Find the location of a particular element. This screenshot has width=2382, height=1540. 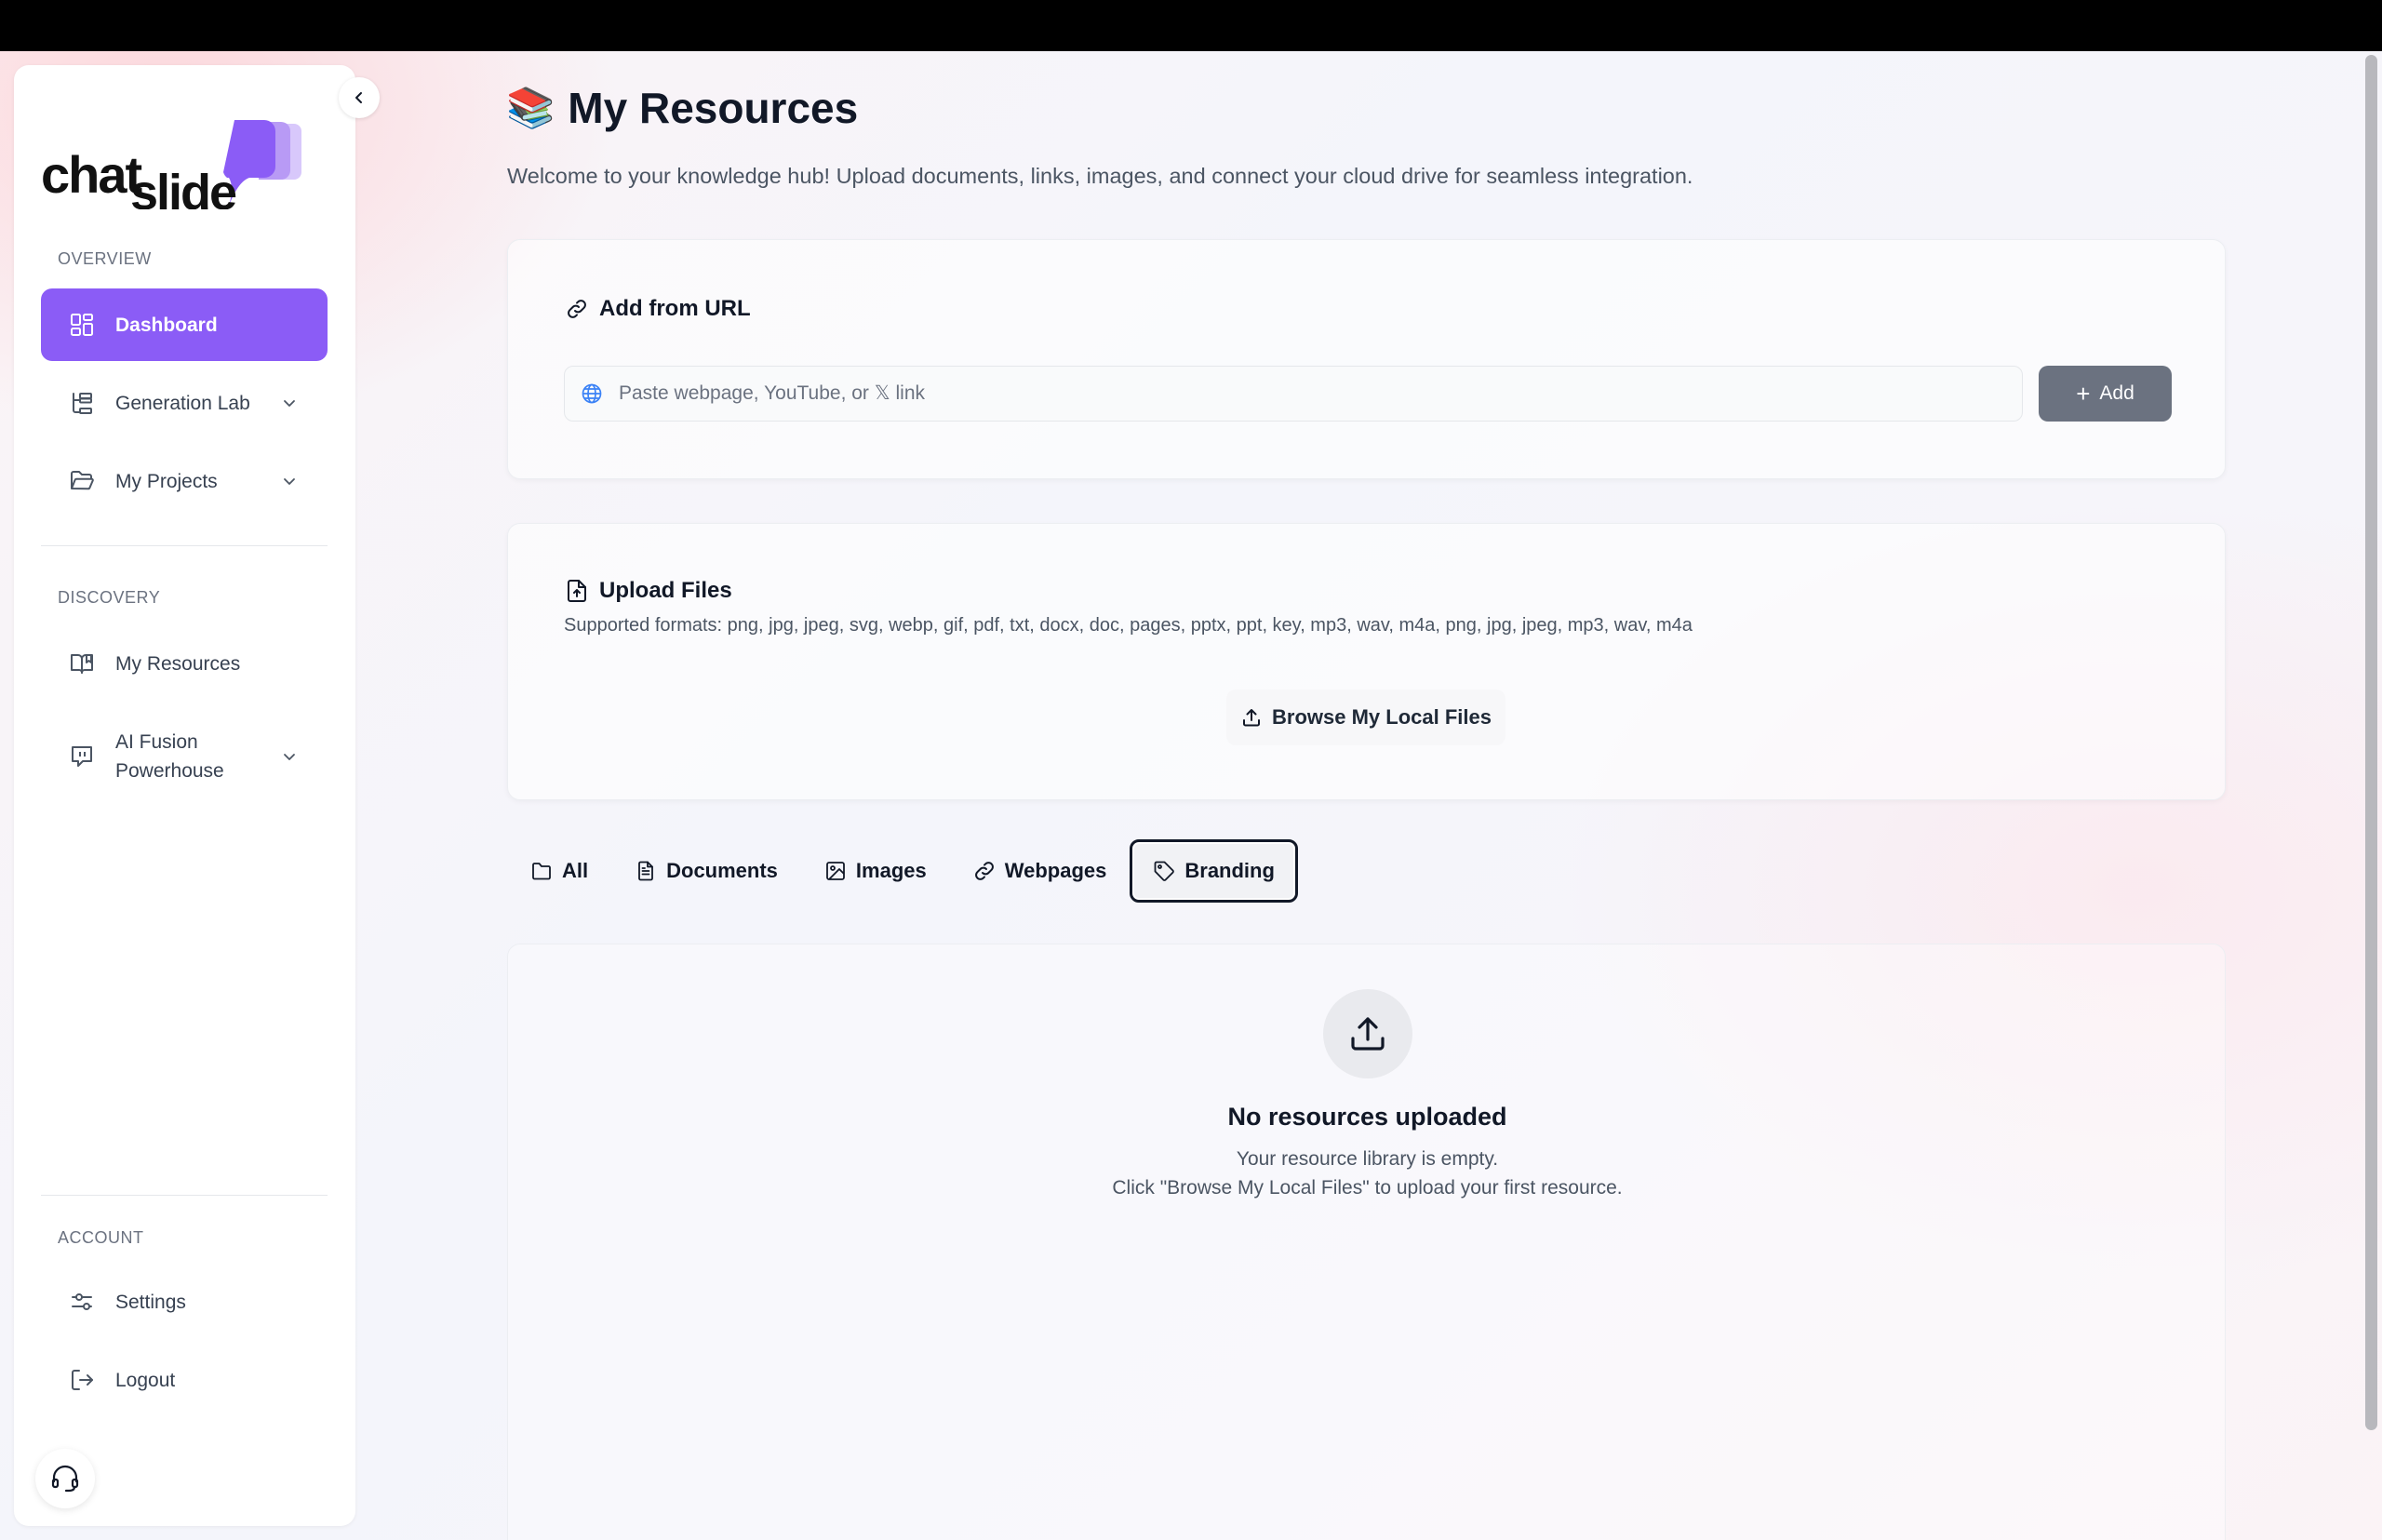

sidebar-item-settings: Settings is located at coordinates (184, 1301).